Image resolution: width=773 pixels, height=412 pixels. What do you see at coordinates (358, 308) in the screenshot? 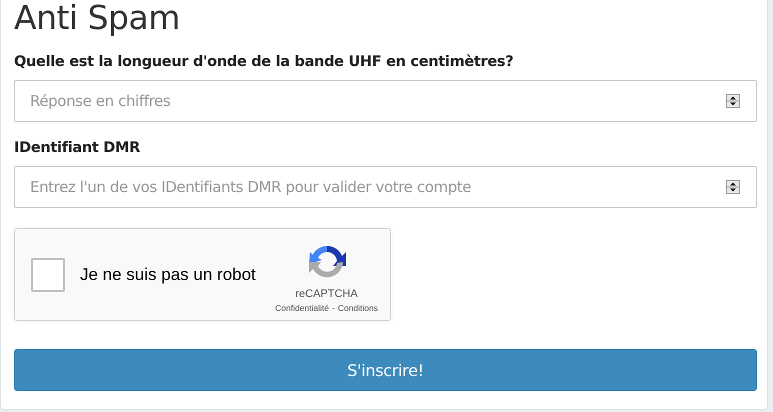
I see `link: Conditions` at bounding box center [358, 308].